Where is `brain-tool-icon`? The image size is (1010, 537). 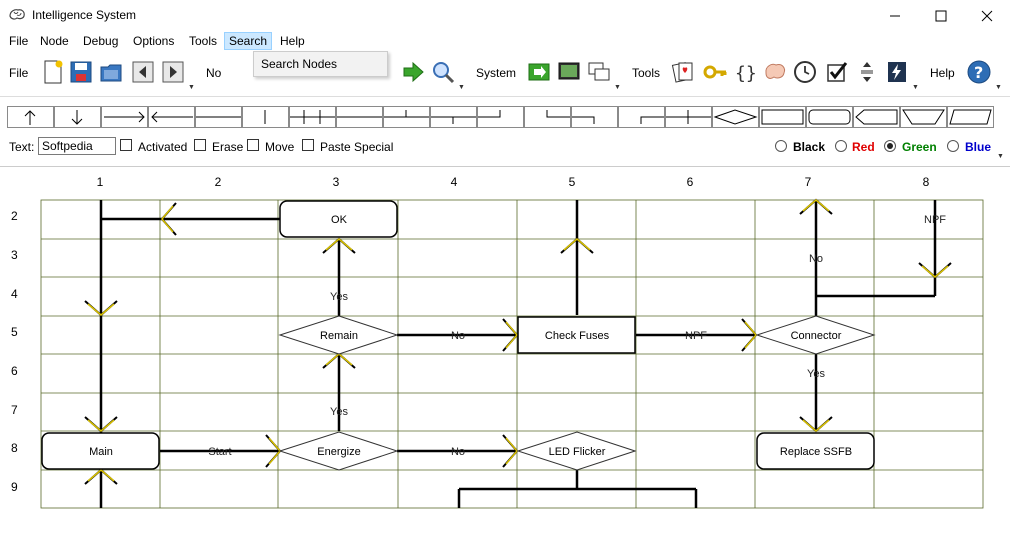 brain-tool-icon is located at coordinates (775, 72).